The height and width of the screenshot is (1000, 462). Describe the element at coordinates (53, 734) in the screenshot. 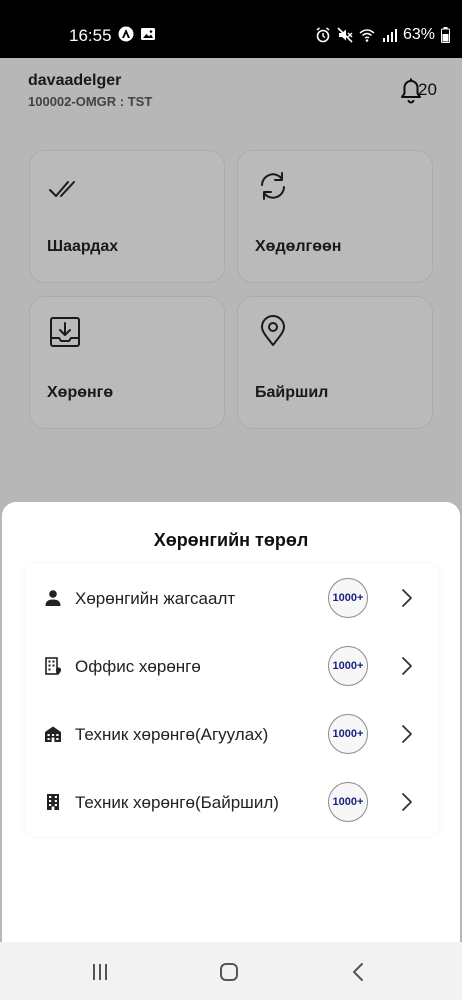

I see `warehouse-icon` at that location.